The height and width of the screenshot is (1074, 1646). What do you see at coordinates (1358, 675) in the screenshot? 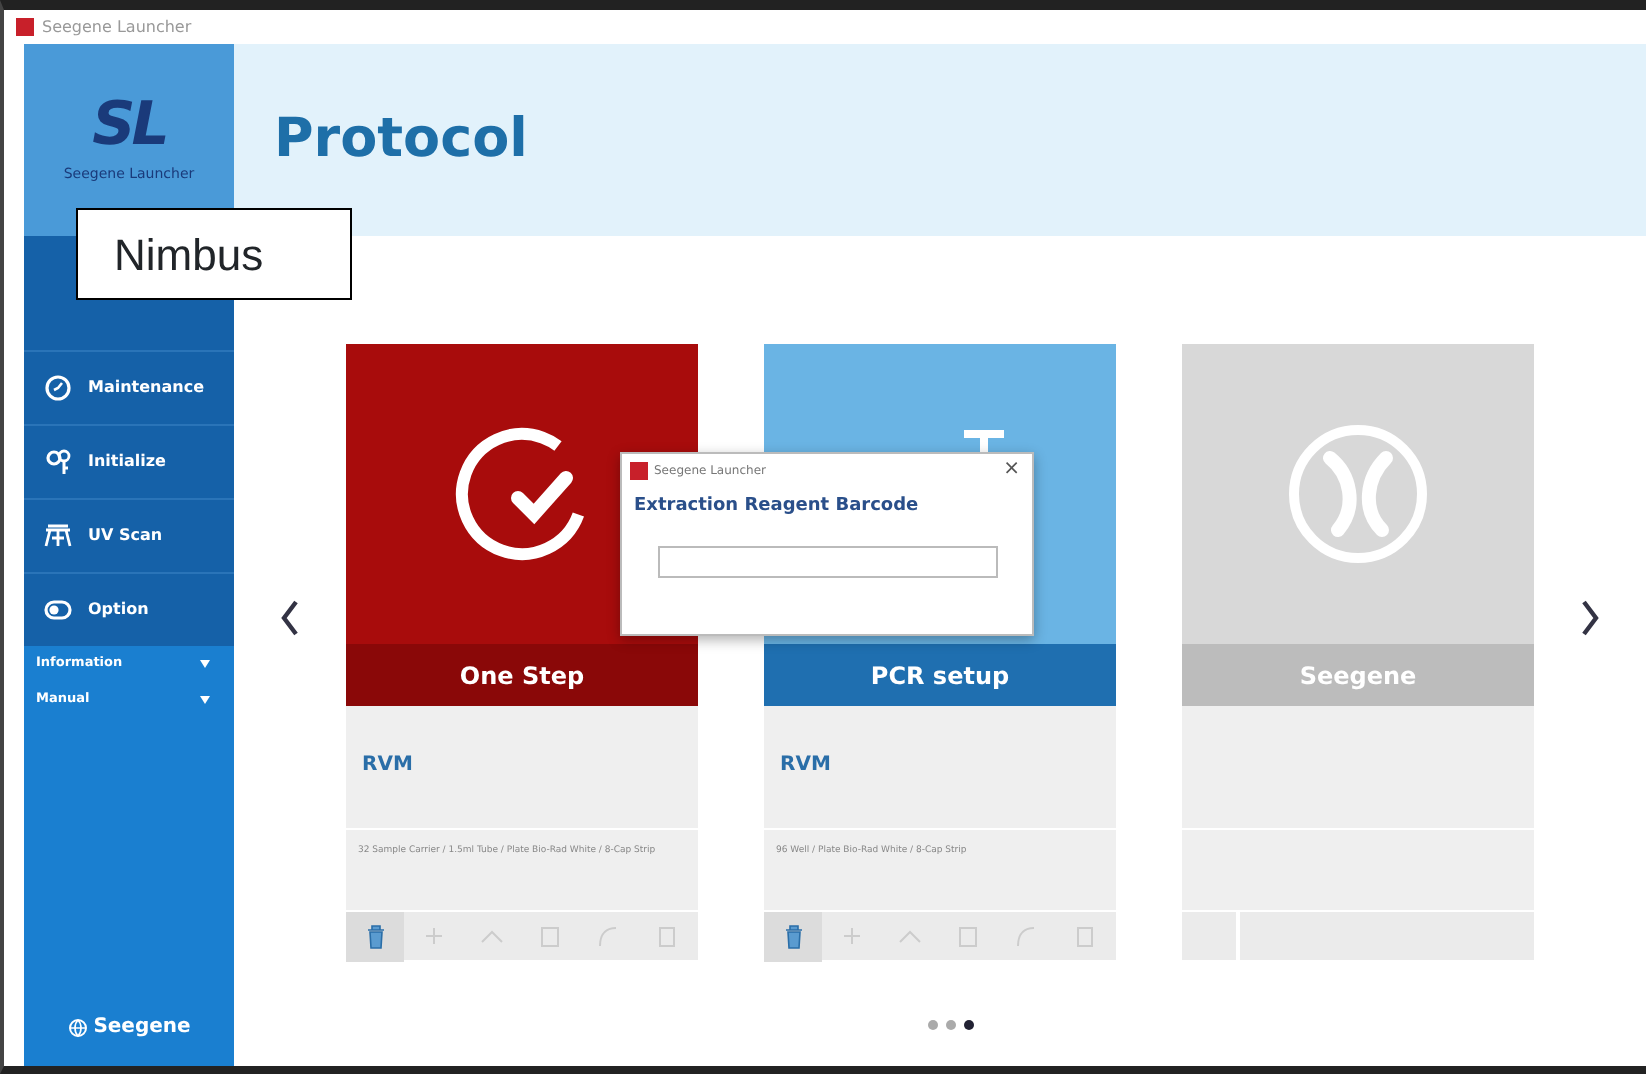
I see `card-title-bar: Seegene` at bounding box center [1358, 675].